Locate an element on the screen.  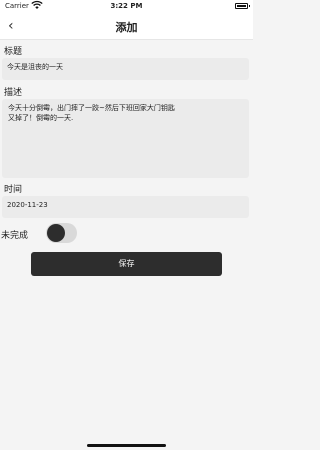
description-textarea: 今天十分倒霉，出门摔了一跤~然后下班回家大门钥匙又掉了！倒霉的一天. is located at coordinates (92, 138).